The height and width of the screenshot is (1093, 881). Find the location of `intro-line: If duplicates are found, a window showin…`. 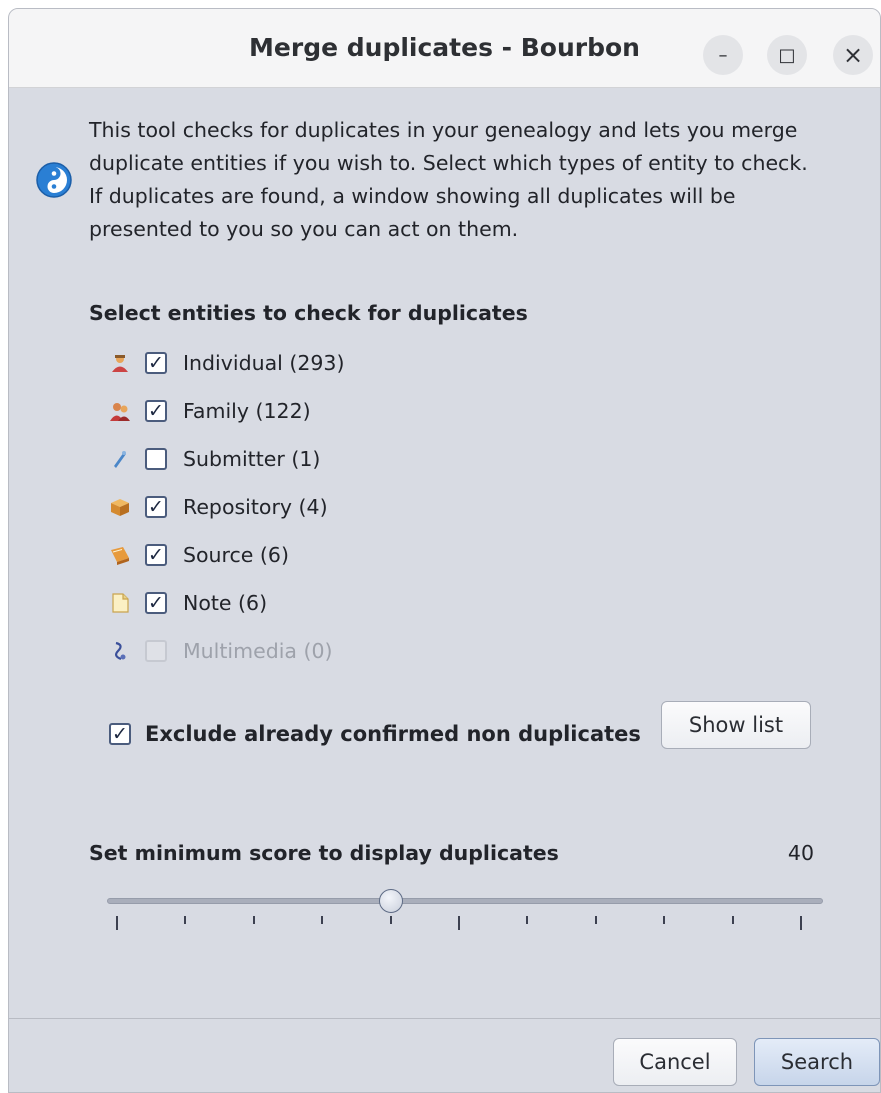

intro-line: If duplicates are found, a window showin… is located at coordinates (412, 196).